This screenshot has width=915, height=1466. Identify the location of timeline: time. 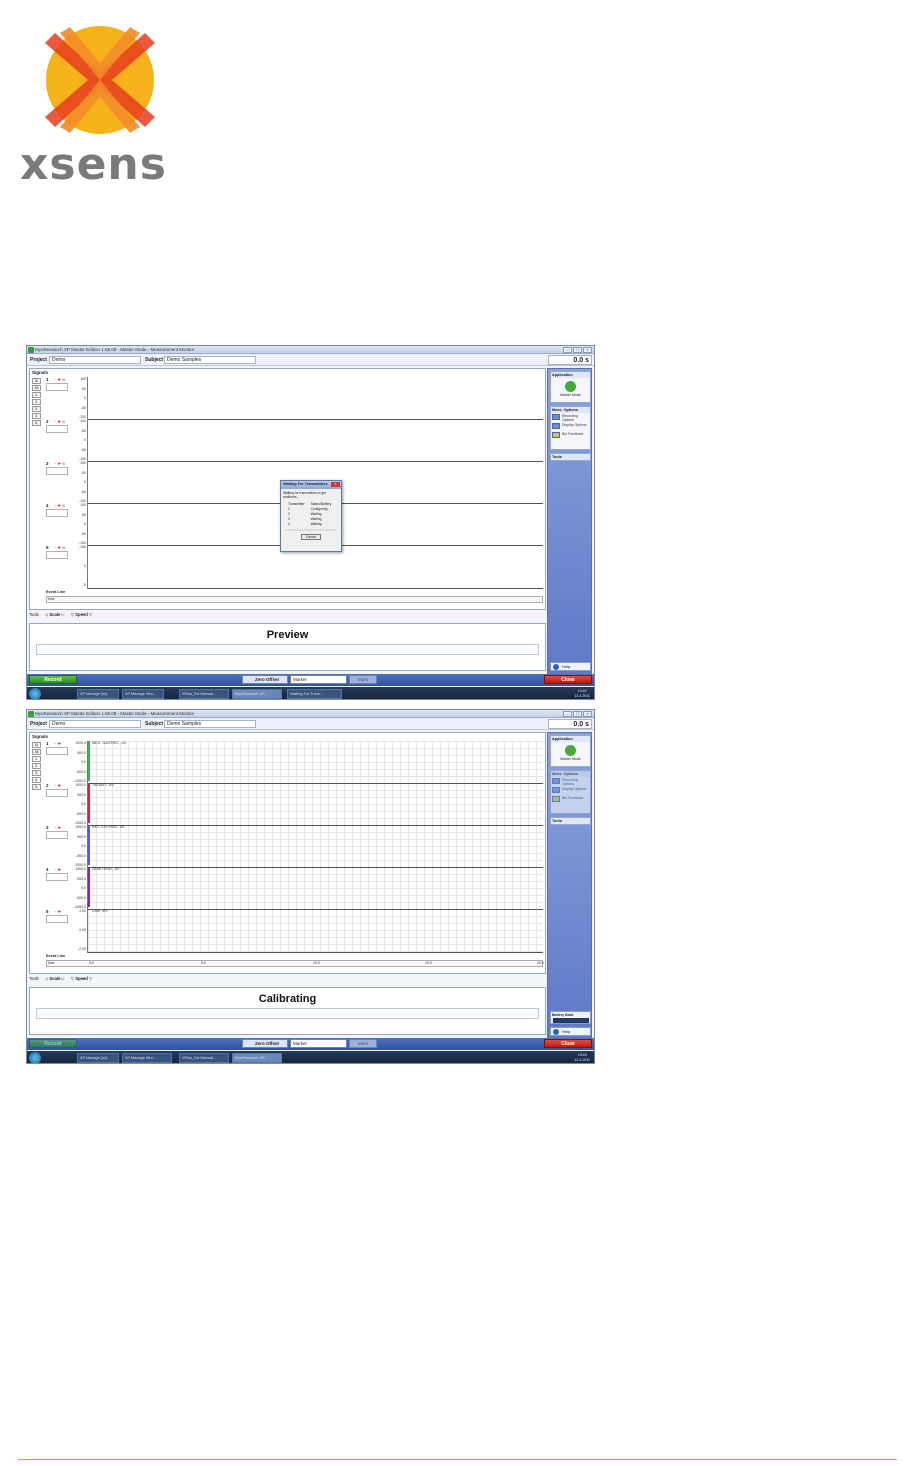
(294, 599).